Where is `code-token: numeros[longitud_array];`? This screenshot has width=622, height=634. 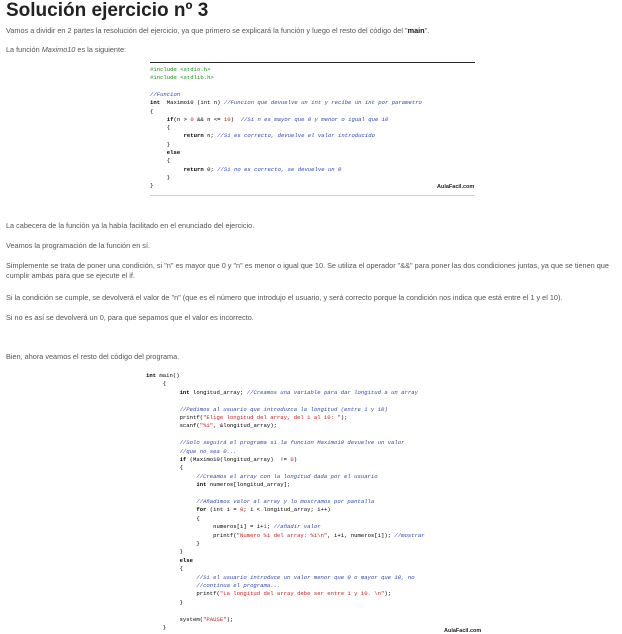
code-token: numeros[longitud_array]; is located at coordinates (248, 485).